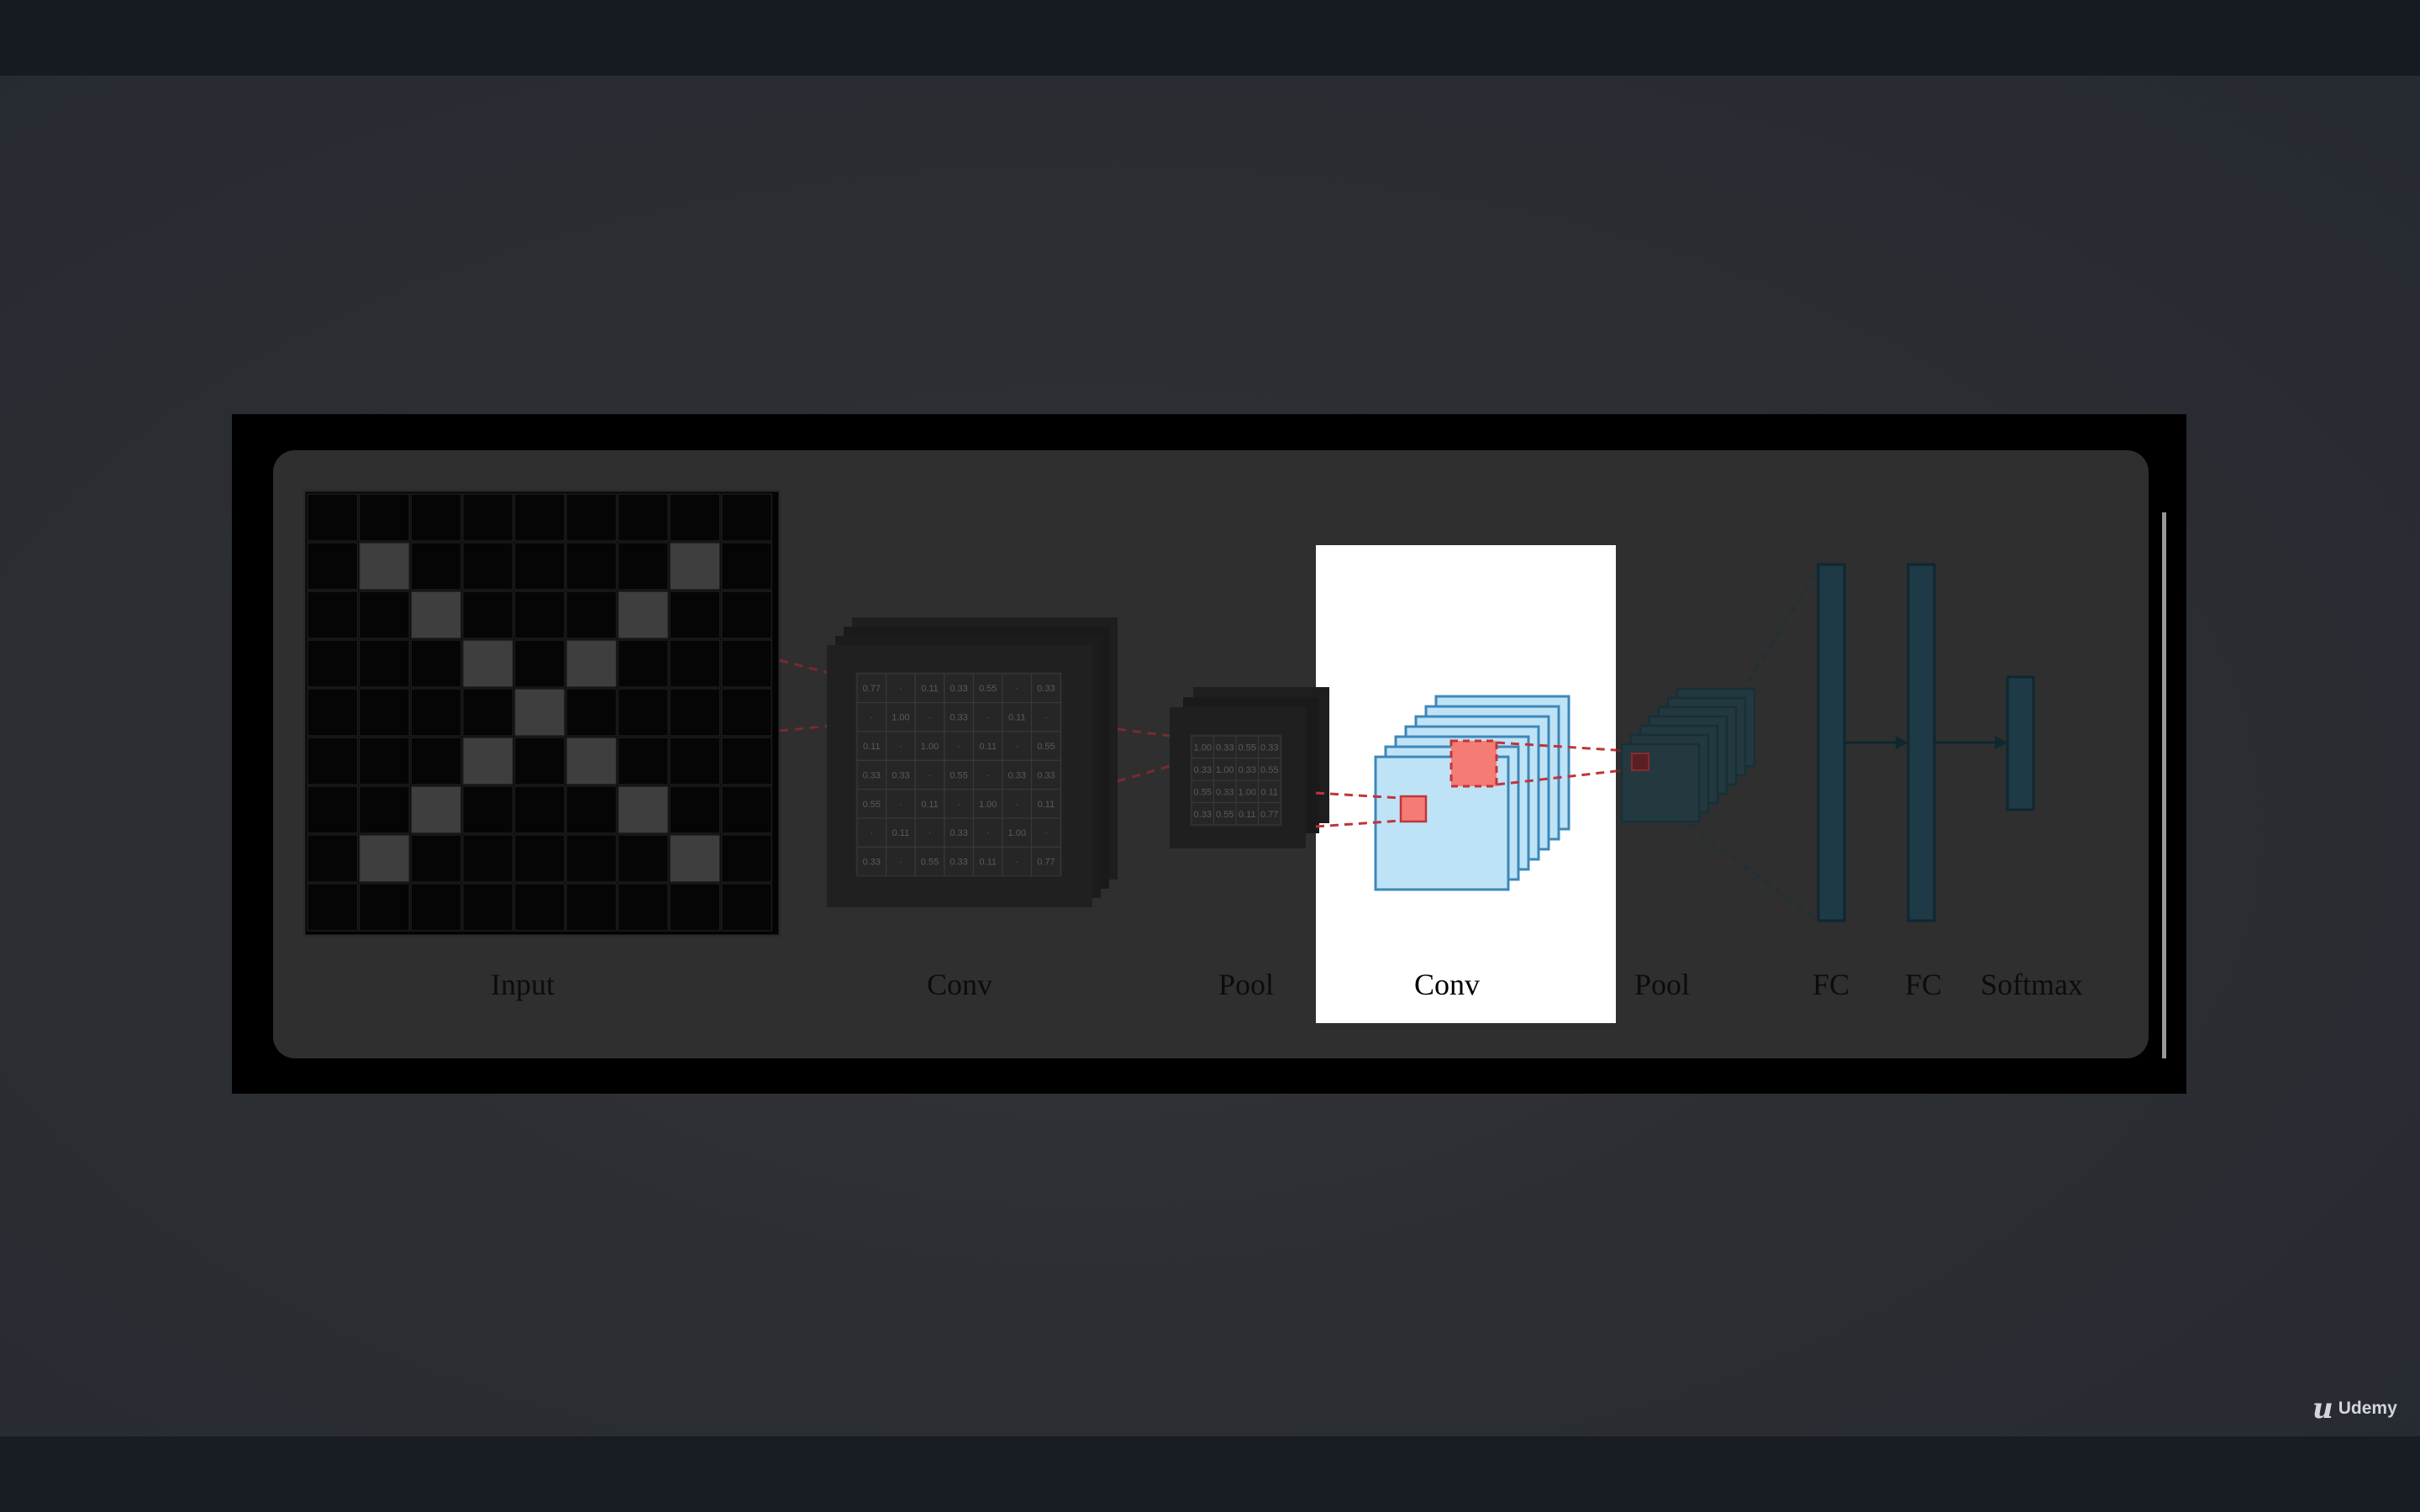 The height and width of the screenshot is (1512, 2420). Describe the element at coordinates (1144, 755) in the screenshot. I see `conv-pool-connectors` at that location.